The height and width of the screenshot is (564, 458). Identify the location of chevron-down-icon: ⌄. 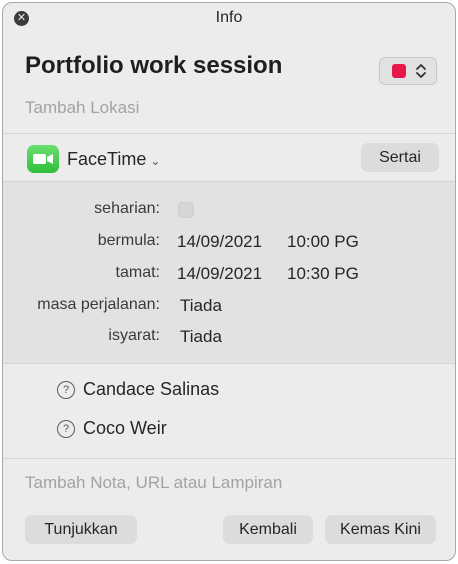
(155, 161).